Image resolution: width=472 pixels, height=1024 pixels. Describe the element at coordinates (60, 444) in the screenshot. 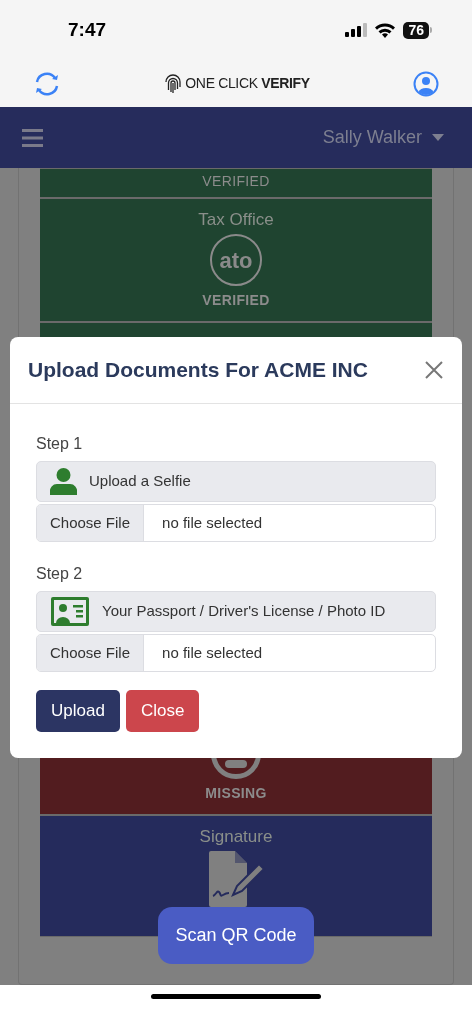

I see `step-label: Step 1` at that location.